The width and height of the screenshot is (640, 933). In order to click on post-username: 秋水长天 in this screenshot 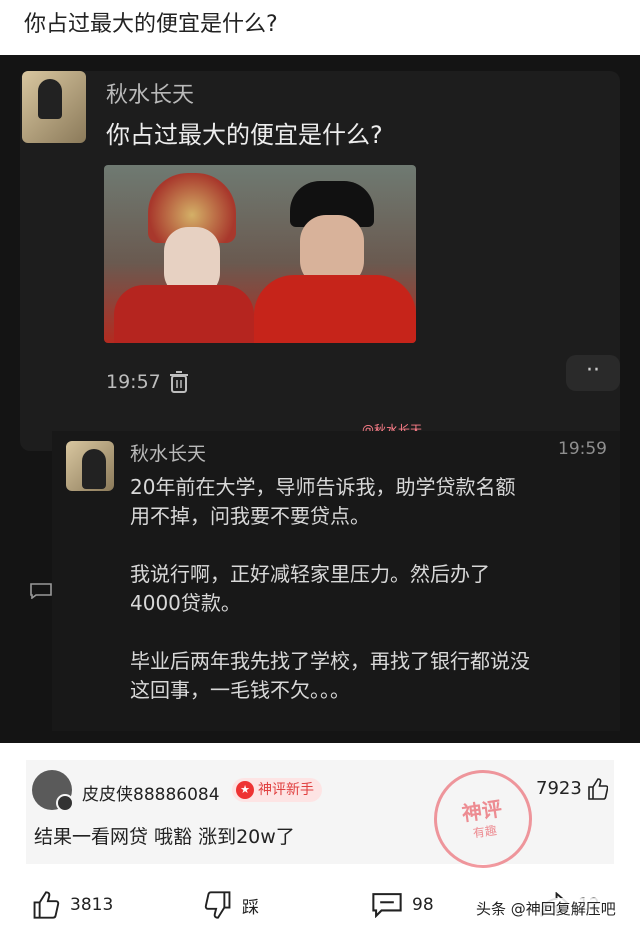, I will do `click(150, 93)`.